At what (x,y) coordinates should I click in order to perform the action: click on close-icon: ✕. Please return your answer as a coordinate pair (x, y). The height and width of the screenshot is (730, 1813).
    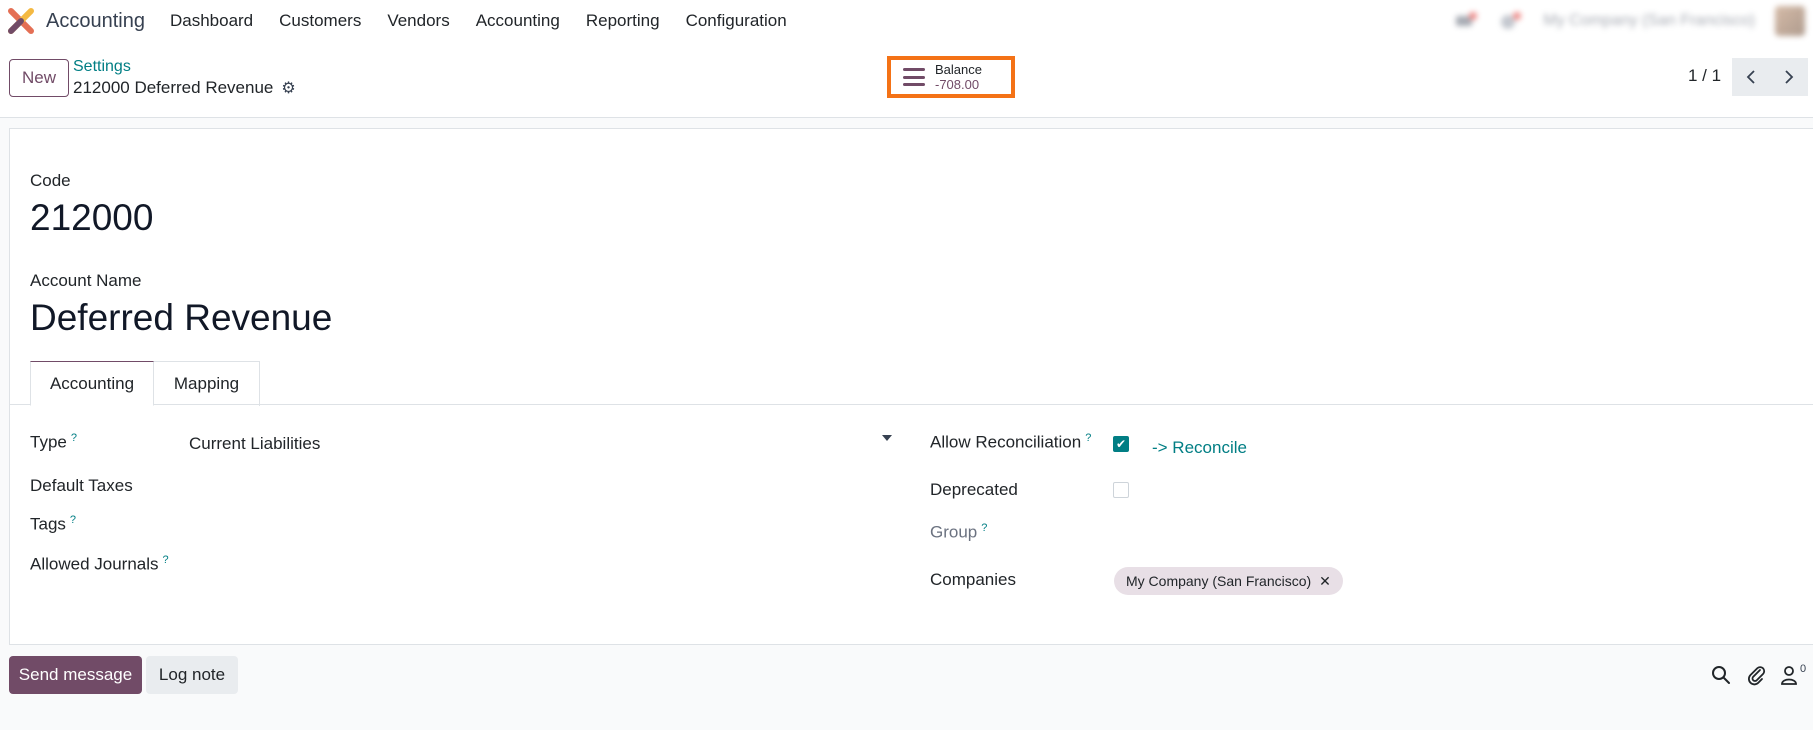
    Looking at the image, I should click on (1325, 581).